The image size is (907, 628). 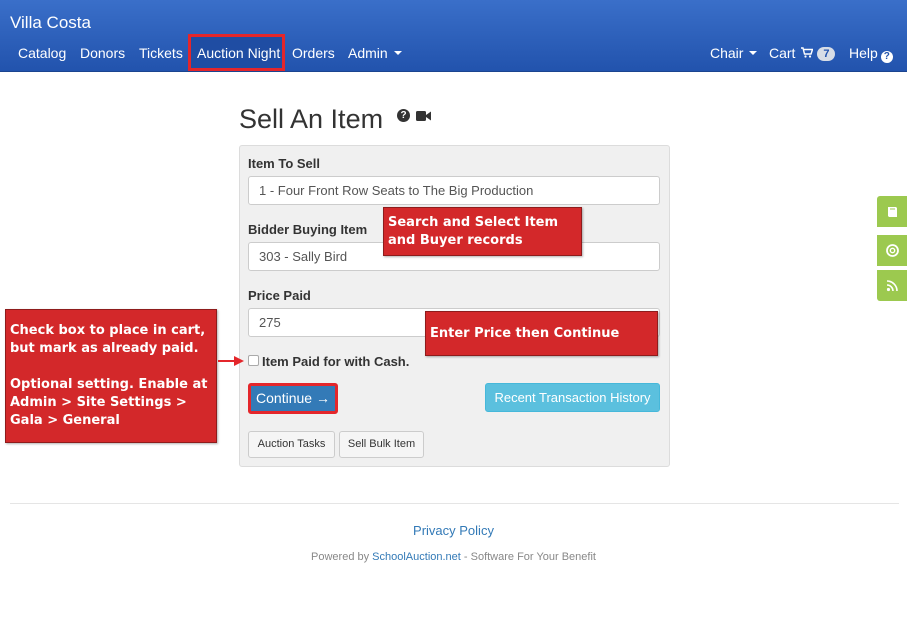 What do you see at coordinates (42, 53) in the screenshot?
I see `nav-catalog: Catalog` at bounding box center [42, 53].